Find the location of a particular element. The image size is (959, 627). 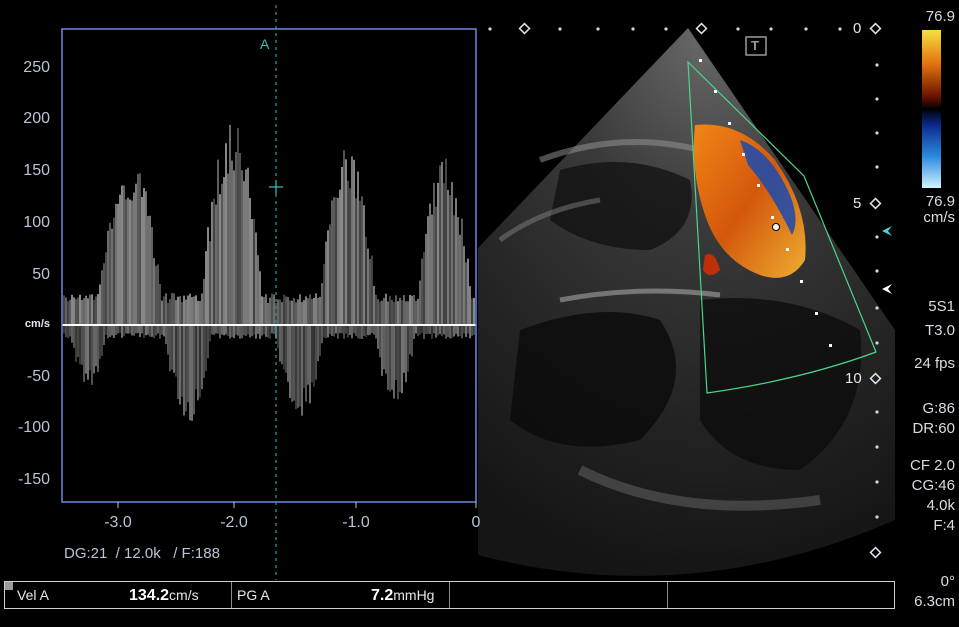

vel-value: 134.2 is located at coordinates (149, 595).